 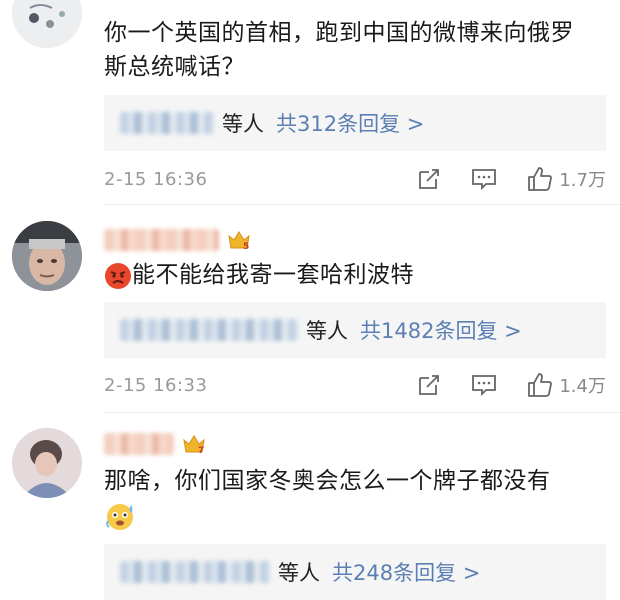 What do you see at coordinates (156, 385) in the screenshot?
I see `comment-time: 2-15 16:33` at bounding box center [156, 385].